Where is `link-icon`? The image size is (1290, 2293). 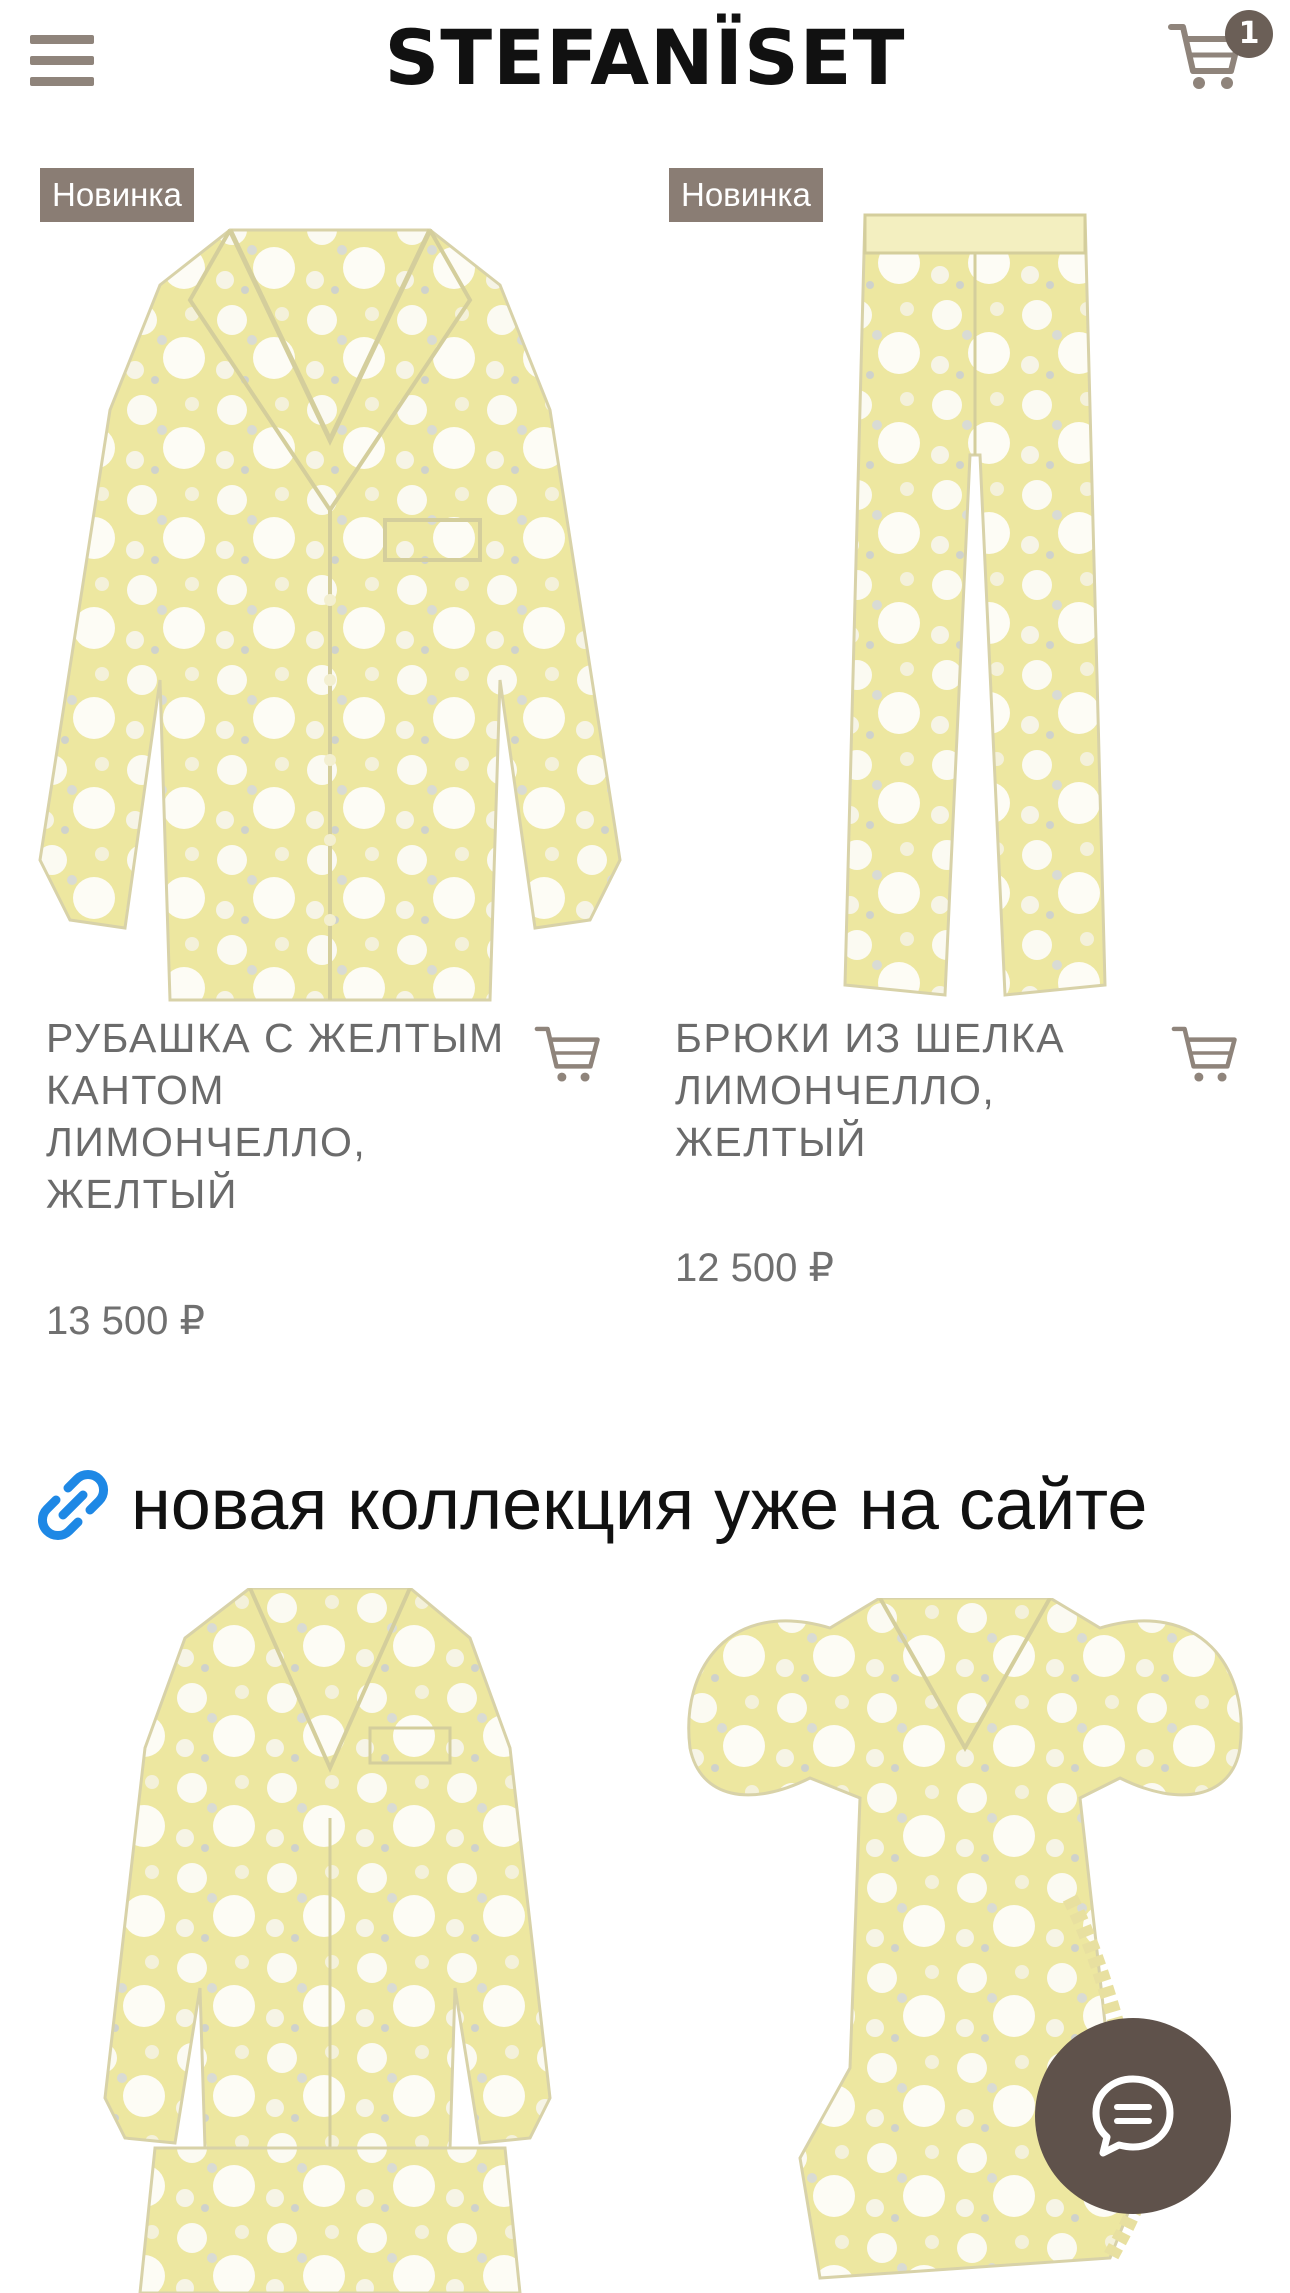
link-icon is located at coordinates (73, 1505).